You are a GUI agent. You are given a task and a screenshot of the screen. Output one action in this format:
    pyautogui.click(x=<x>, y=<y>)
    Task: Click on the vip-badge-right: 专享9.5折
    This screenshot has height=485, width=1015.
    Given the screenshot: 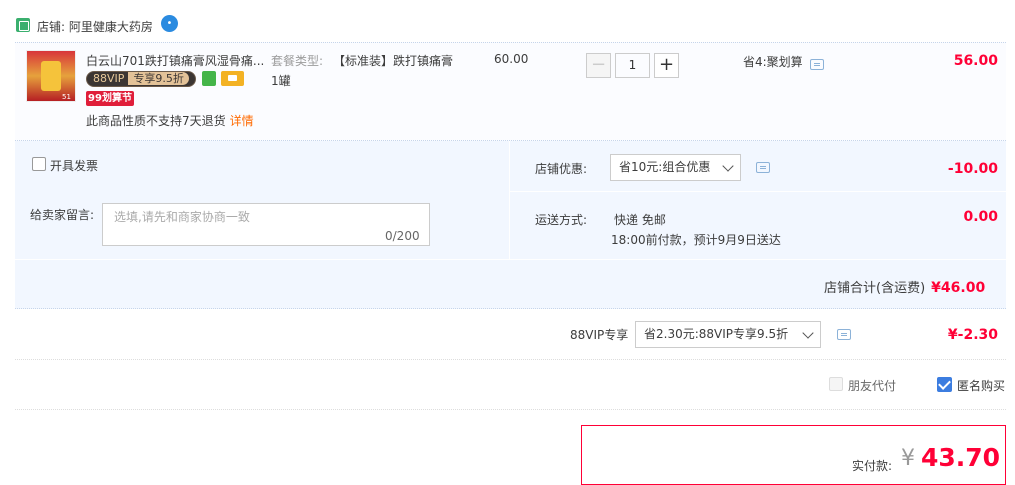 What is the action you would take?
    pyautogui.click(x=158, y=78)
    